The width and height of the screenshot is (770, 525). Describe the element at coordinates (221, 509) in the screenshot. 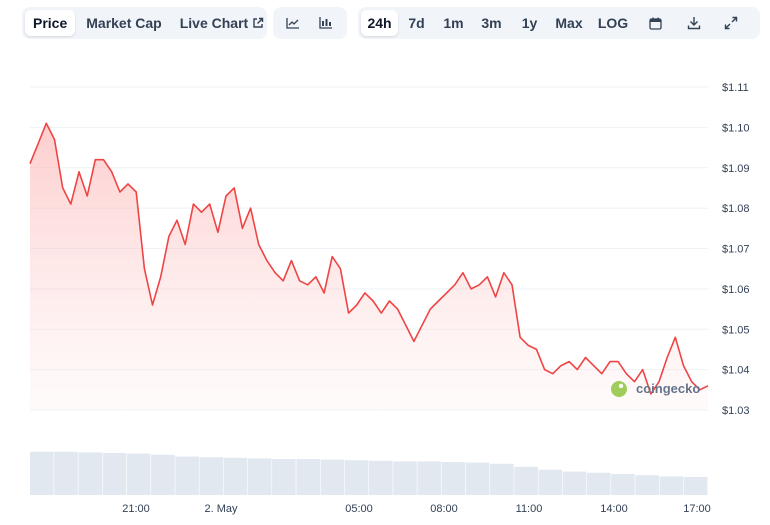

I see `x-tick-label: 2. May` at that location.